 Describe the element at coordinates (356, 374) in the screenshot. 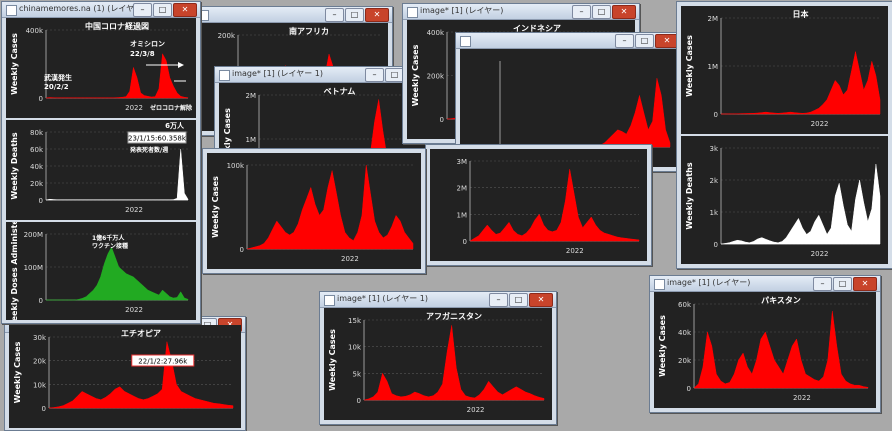

I see `y-tick-label: 5k` at that location.